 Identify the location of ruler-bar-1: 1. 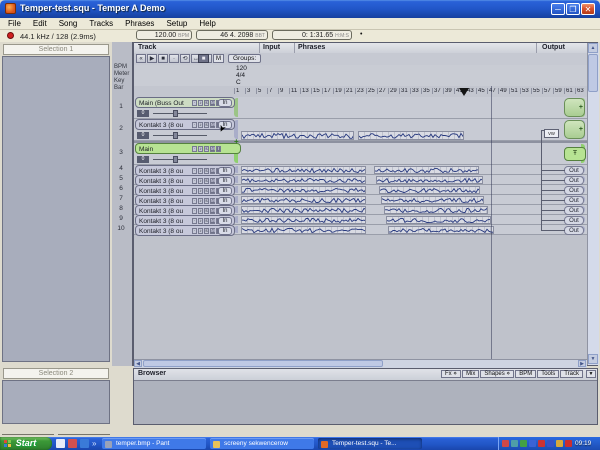
(239, 91).